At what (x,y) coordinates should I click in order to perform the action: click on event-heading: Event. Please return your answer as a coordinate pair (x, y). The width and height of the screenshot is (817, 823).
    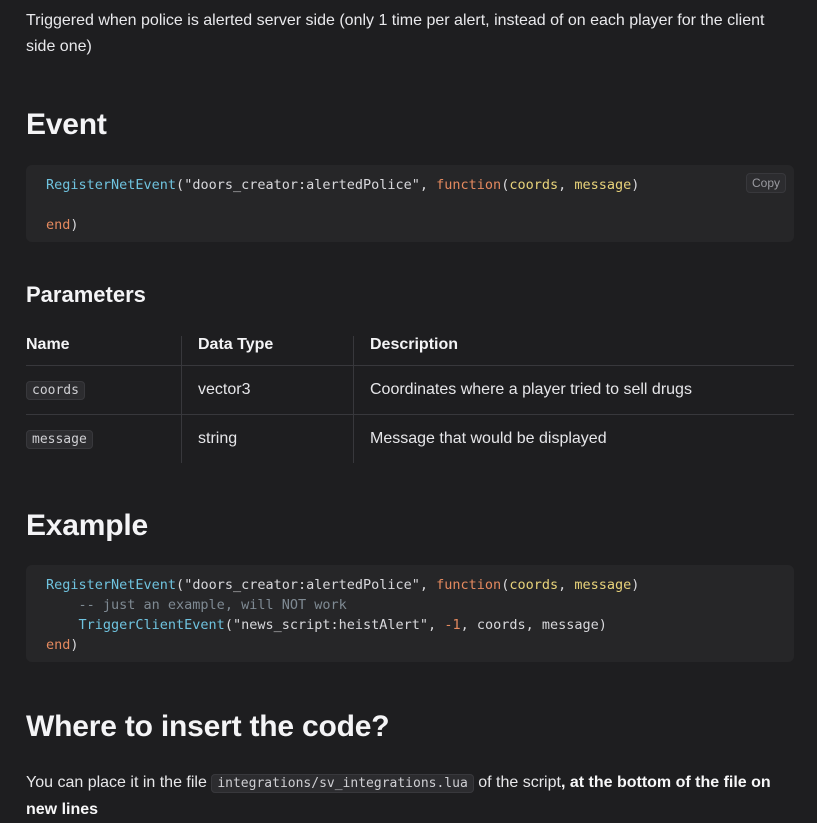
    Looking at the image, I should click on (66, 124).